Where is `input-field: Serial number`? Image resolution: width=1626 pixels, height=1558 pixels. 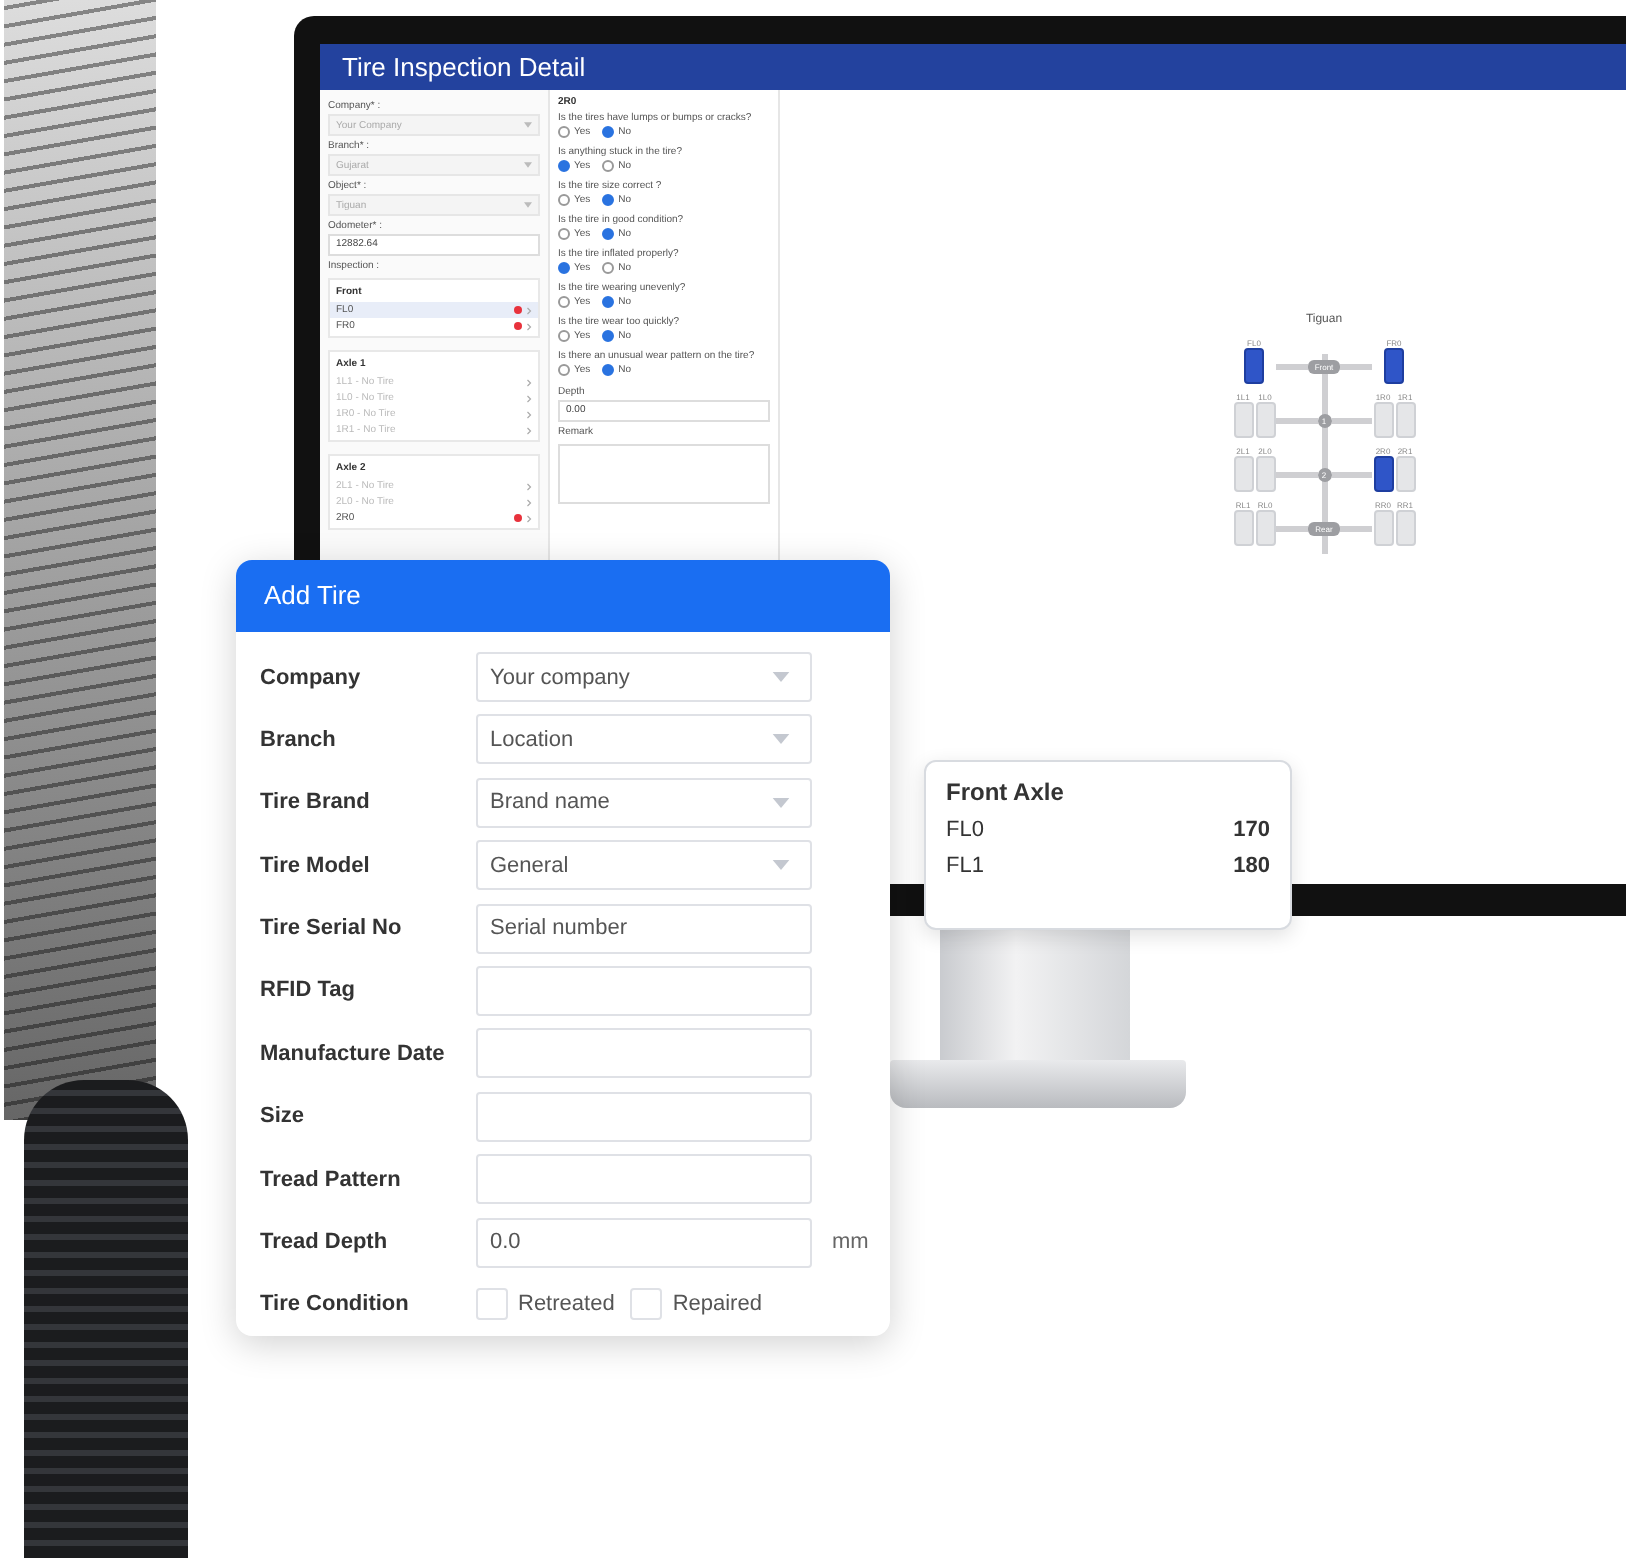 input-field: Serial number is located at coordinates (644, 928).